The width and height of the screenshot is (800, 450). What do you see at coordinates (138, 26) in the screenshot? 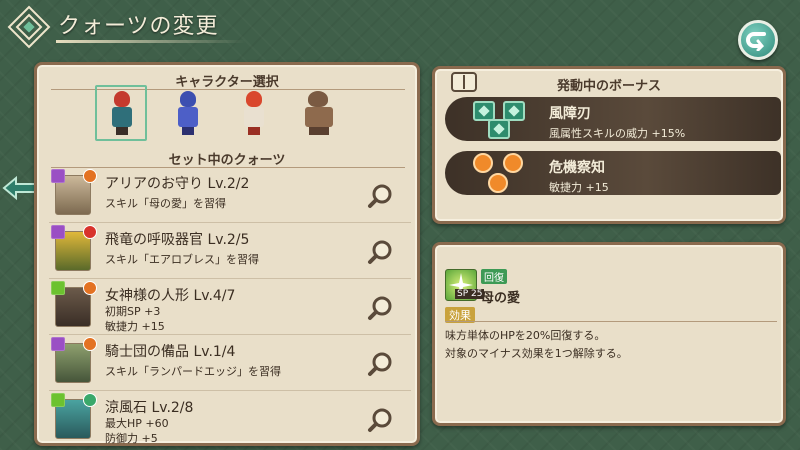
I see `page-title: クォーツの変更` at bounding box center [138, 26].